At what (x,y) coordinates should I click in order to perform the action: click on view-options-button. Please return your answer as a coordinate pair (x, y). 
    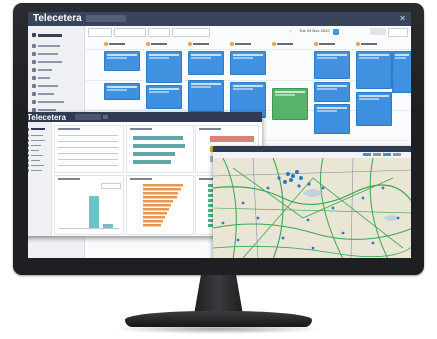
    Looking at the image, I should click on (191, 32).